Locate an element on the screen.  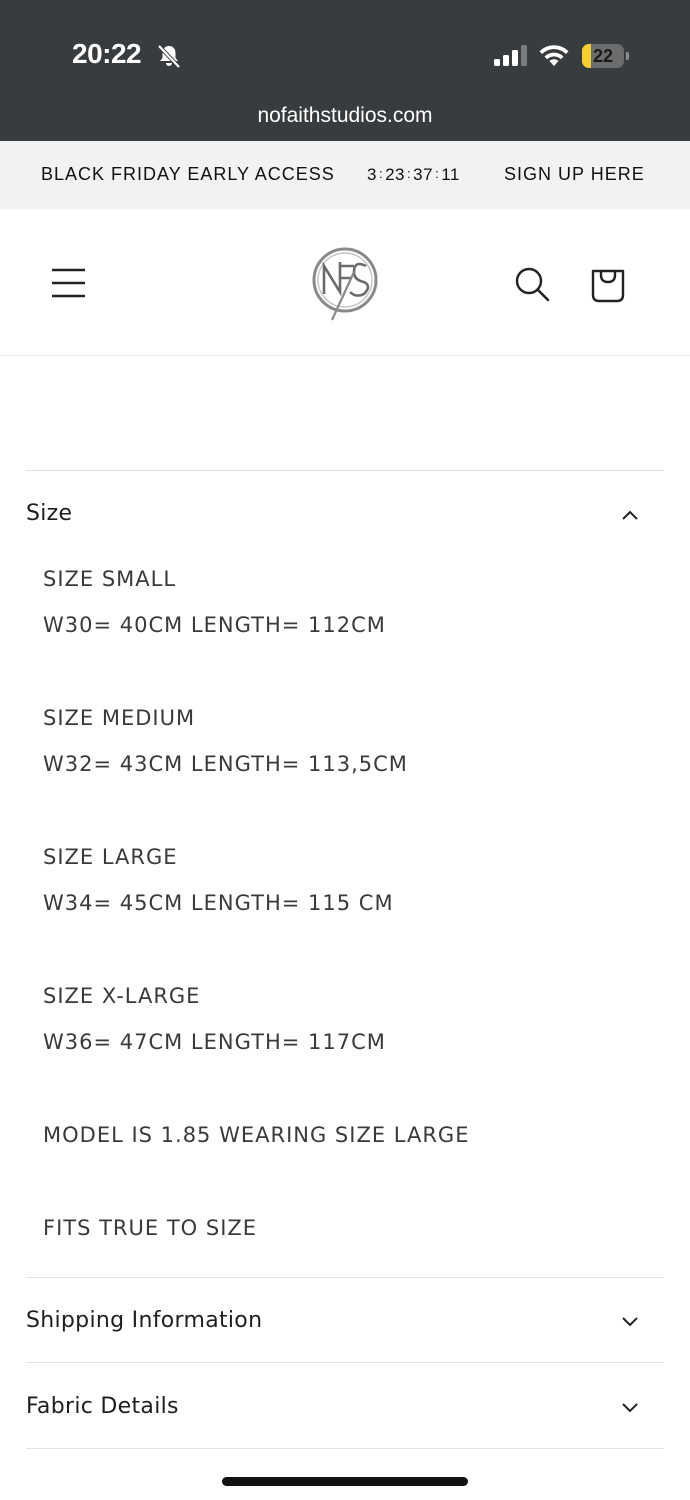
bell-muted-icon is located at coordinates (169, 56).